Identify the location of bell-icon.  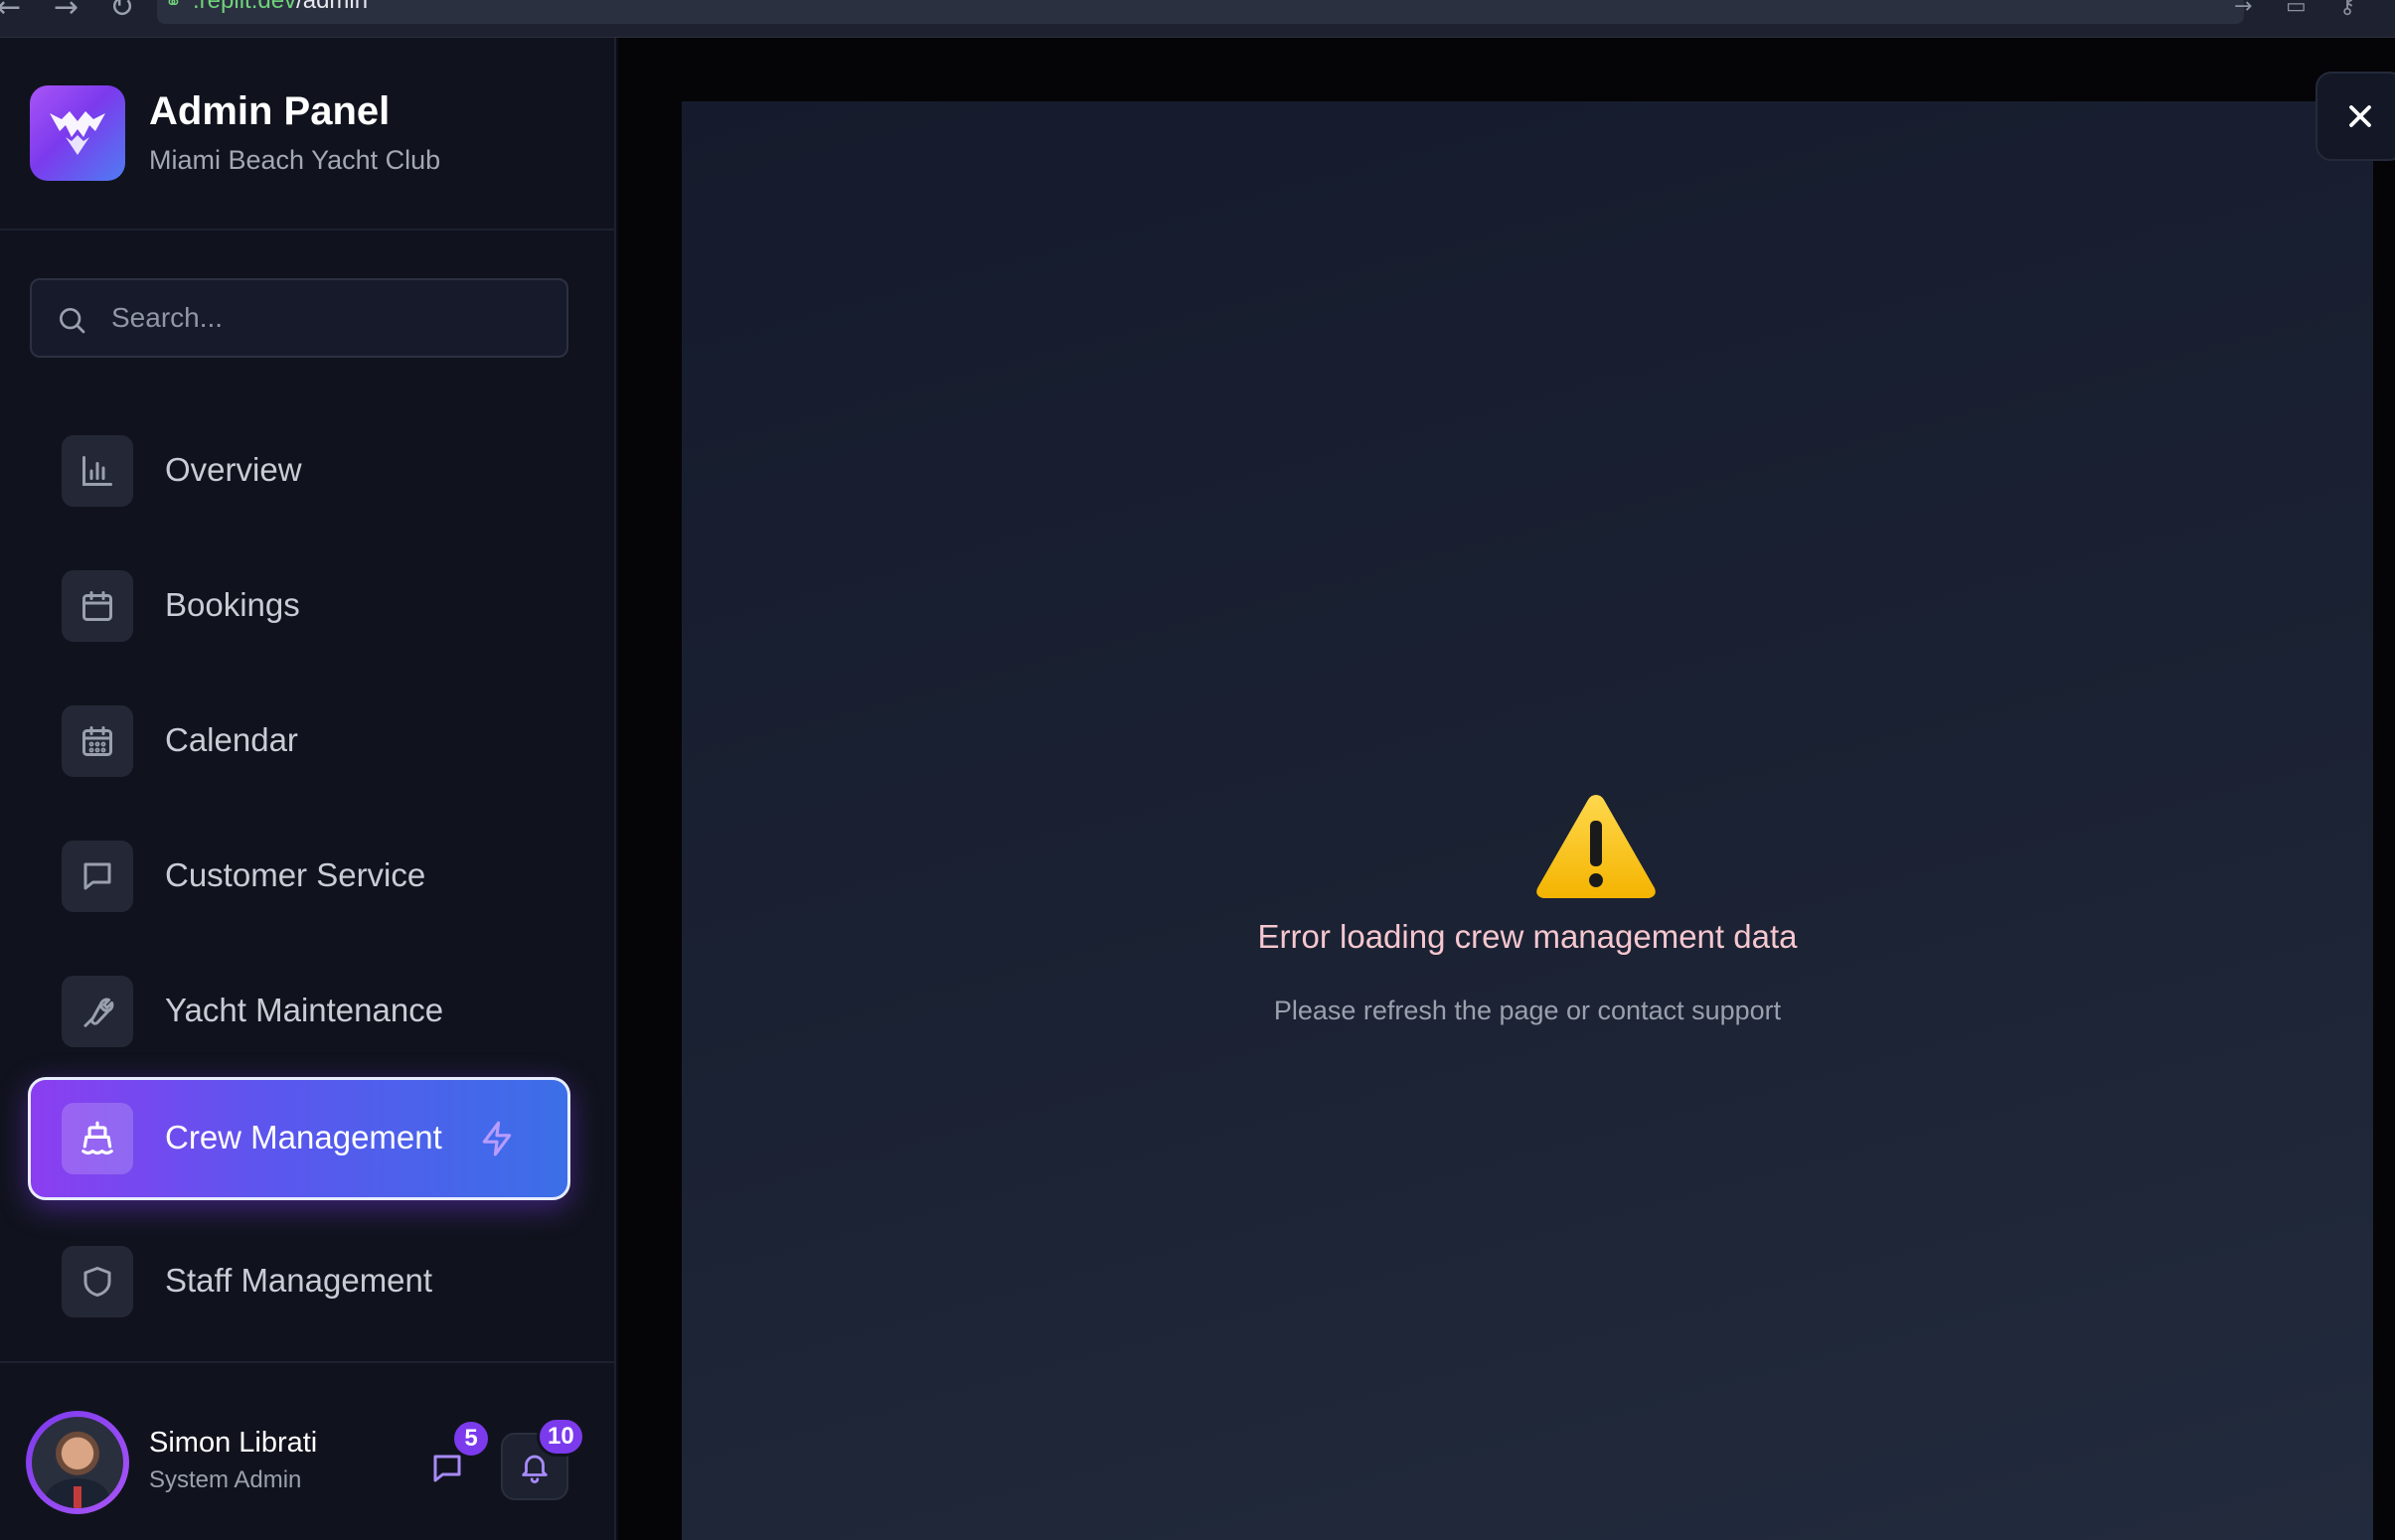
(535, 1469).